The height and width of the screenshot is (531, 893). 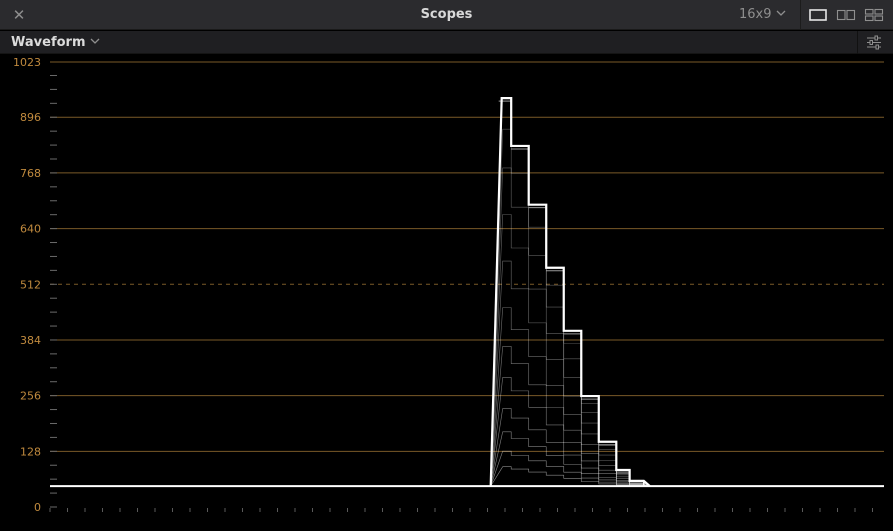 What do you see at coordinates (30, 229) in the screenshot?
I see `scale-label: 640` at bounding box center [30, 229].